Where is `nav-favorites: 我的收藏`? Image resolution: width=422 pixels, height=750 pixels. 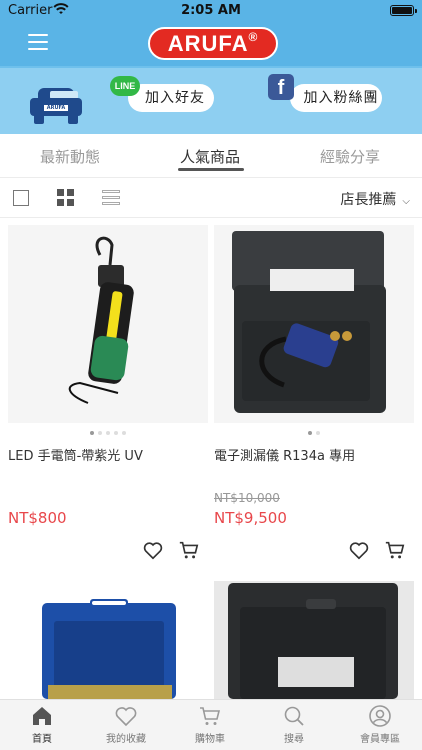 nav-favorites: 我的收藏 is located at coordinates (126, 724).